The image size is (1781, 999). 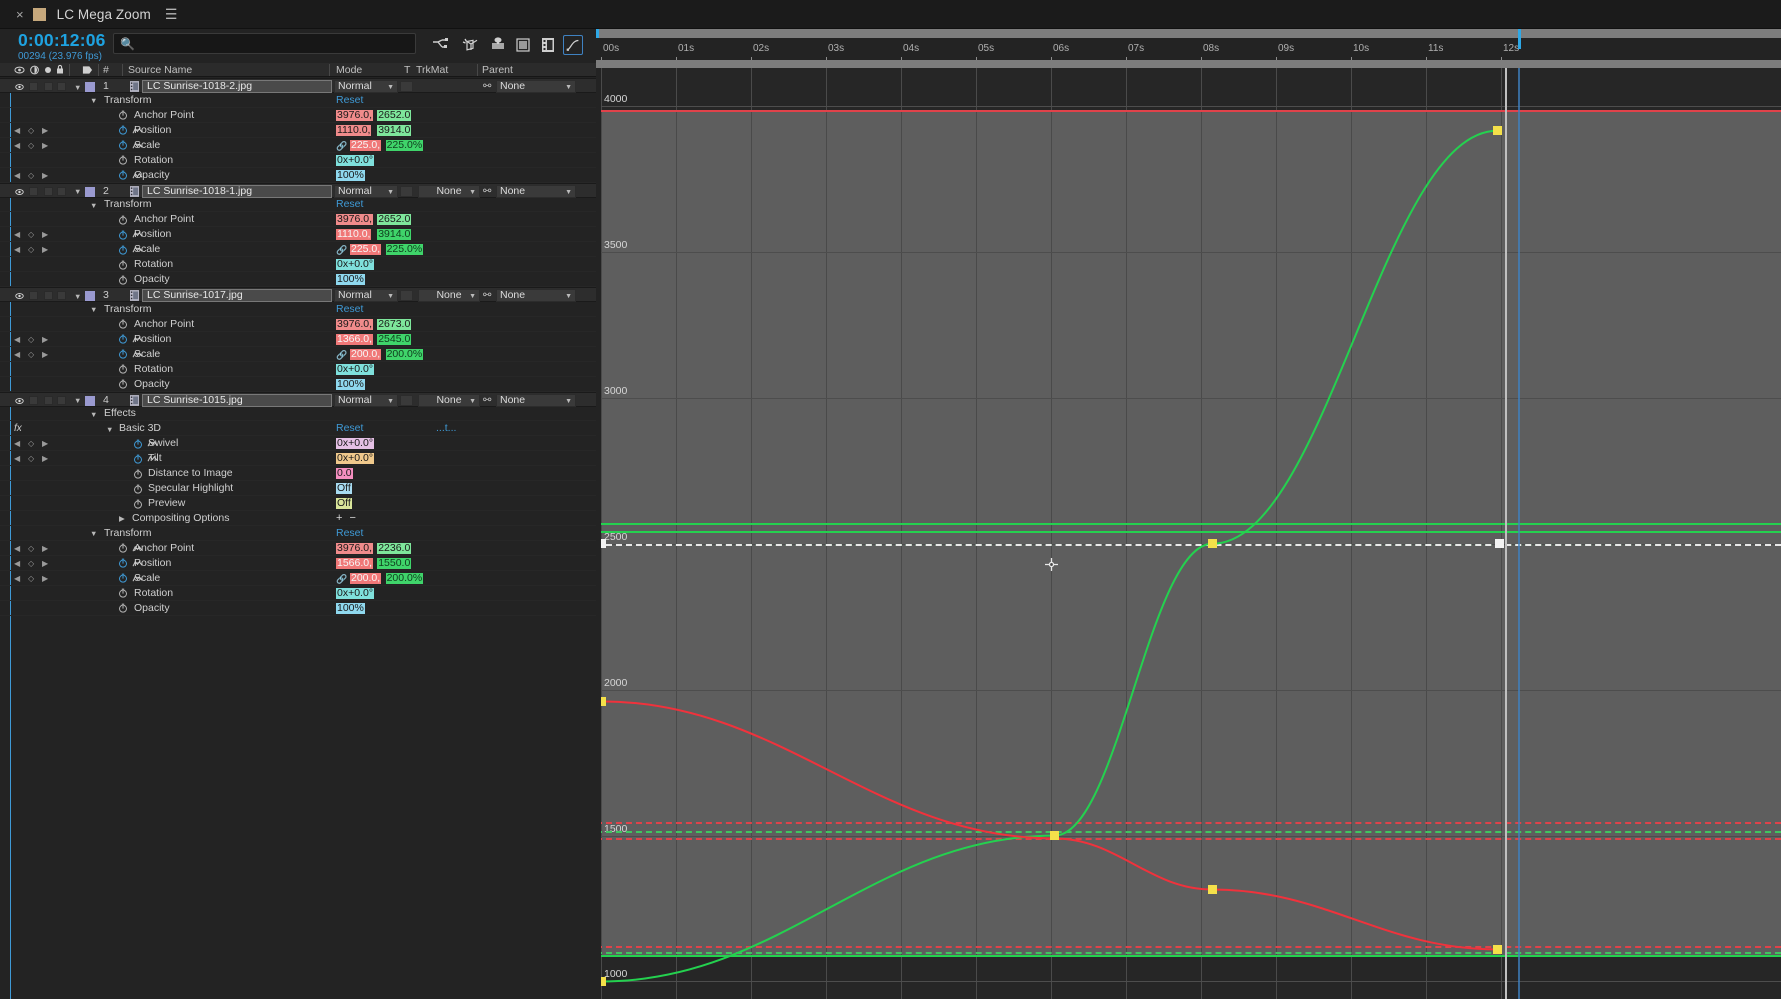 I want to click on property-value: 100%, so click(x=350, y=280).